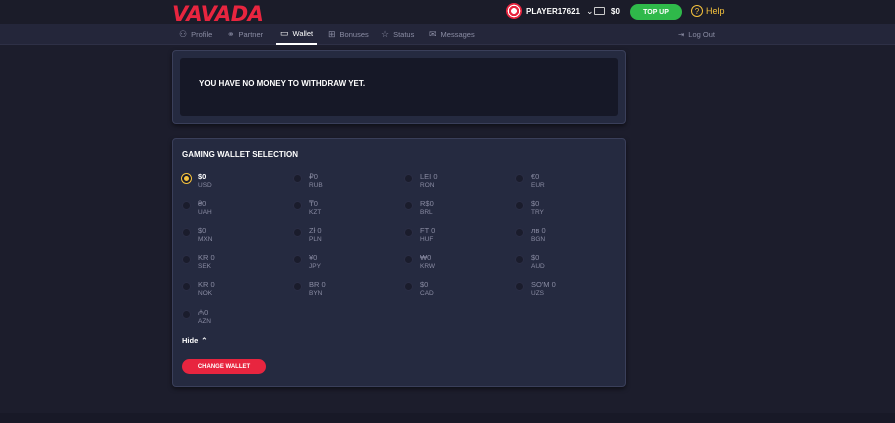 This screenshot has height=423, width=895. I want to click on currency-option-uah: ₴0 UAH, so click(232, 210).